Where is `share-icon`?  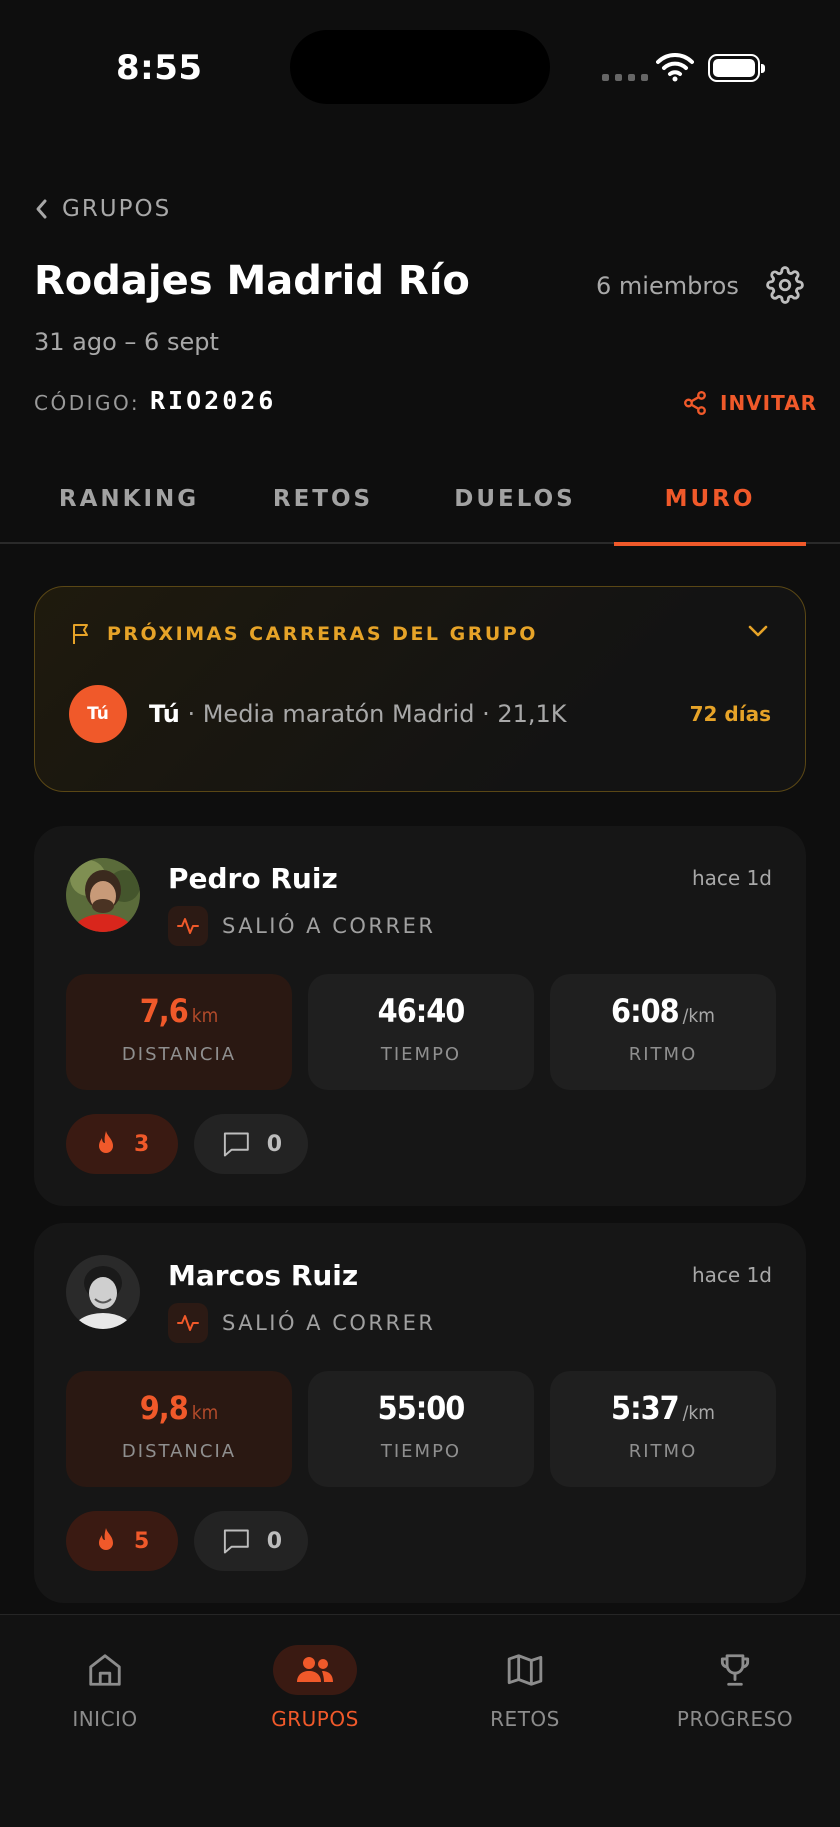
share-icon is located at coordinates (695, 403).